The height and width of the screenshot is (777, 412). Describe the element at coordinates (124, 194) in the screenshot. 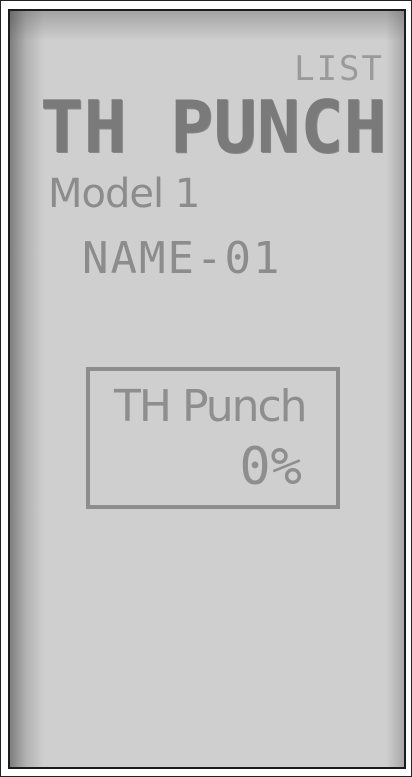

I see `model-number-label: Model 1` at that location.